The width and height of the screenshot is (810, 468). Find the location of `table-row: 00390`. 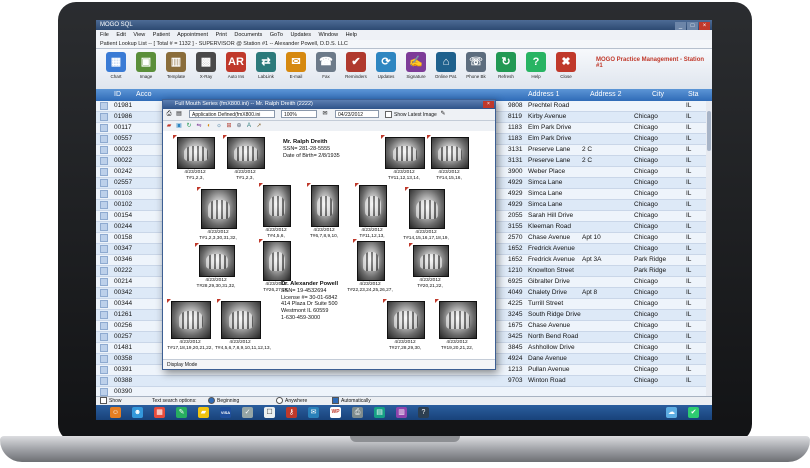

table-row: 00390 is located at coordinates (404, 391).